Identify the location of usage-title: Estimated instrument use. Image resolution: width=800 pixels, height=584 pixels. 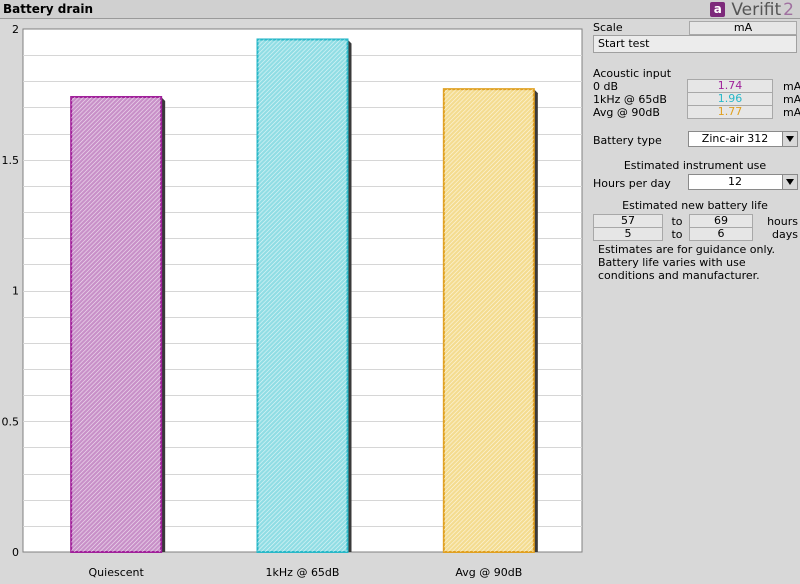
(695, 165).